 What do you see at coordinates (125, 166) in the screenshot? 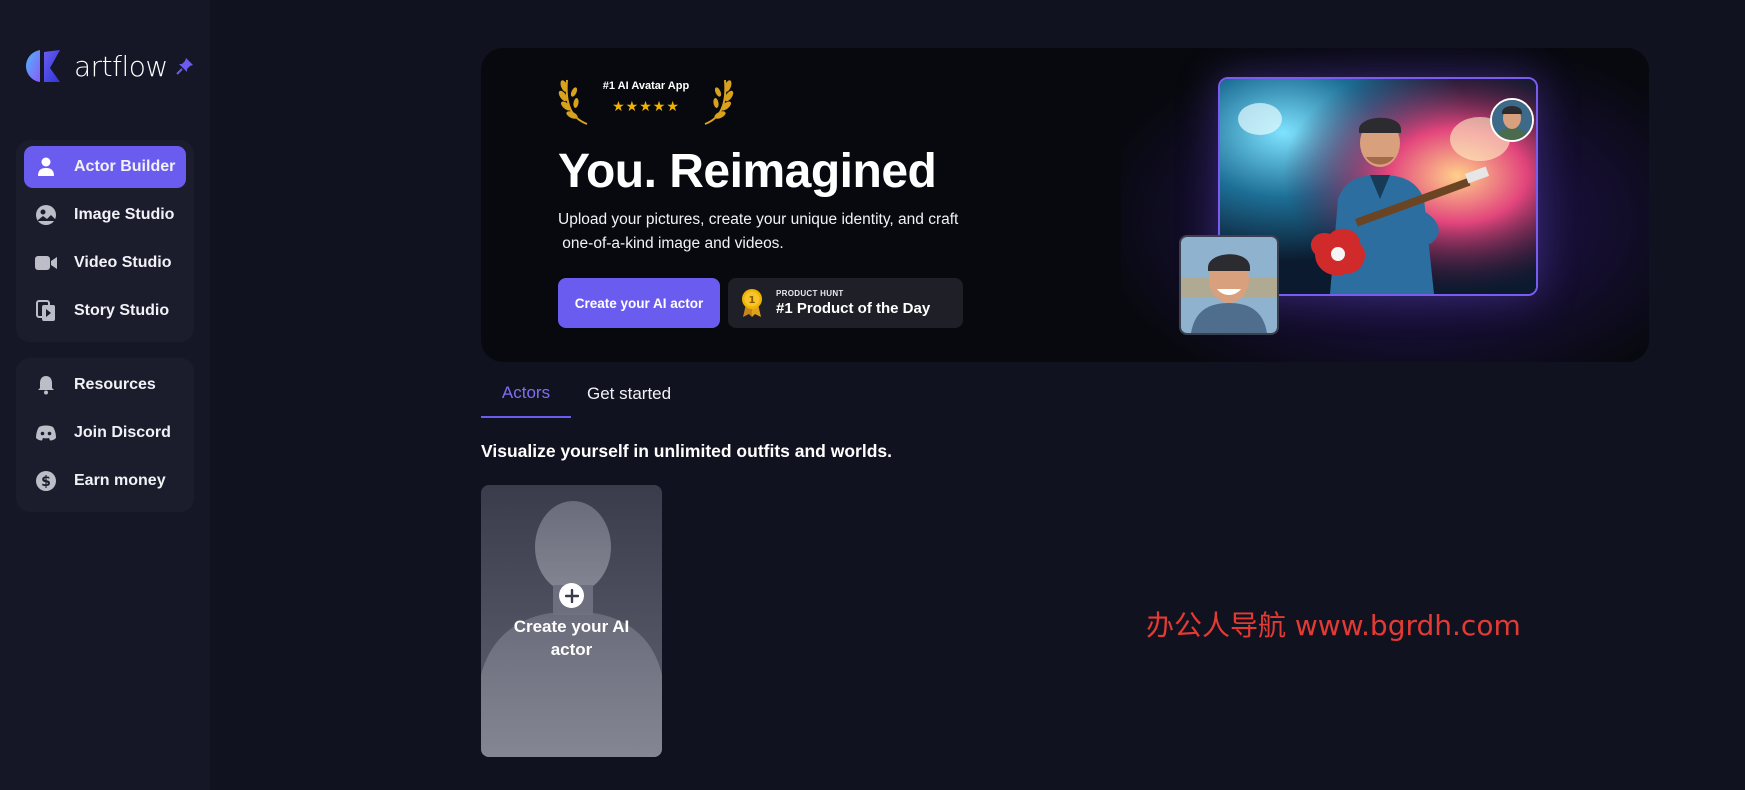
I see `sidebar-item-label: Actor Builder` at bounding box center [125, 166].